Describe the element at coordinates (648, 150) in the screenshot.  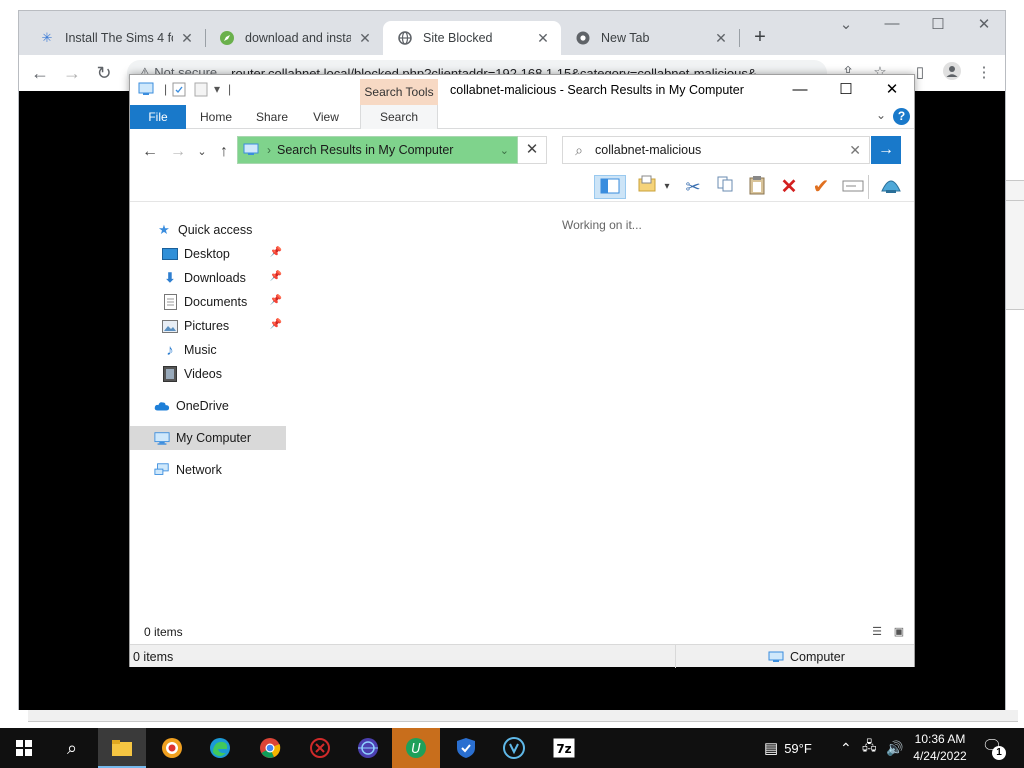
I see `search-input: collabnet-malicious` at that location.